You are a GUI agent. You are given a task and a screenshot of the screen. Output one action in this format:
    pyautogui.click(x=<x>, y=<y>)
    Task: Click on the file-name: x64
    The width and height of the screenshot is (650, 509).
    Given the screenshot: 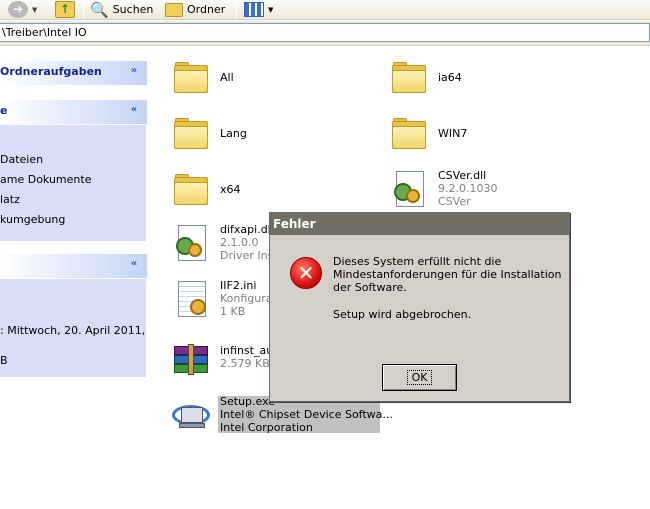 What is the action you would take?
    pyautogui.click(x=230, y=189)
    